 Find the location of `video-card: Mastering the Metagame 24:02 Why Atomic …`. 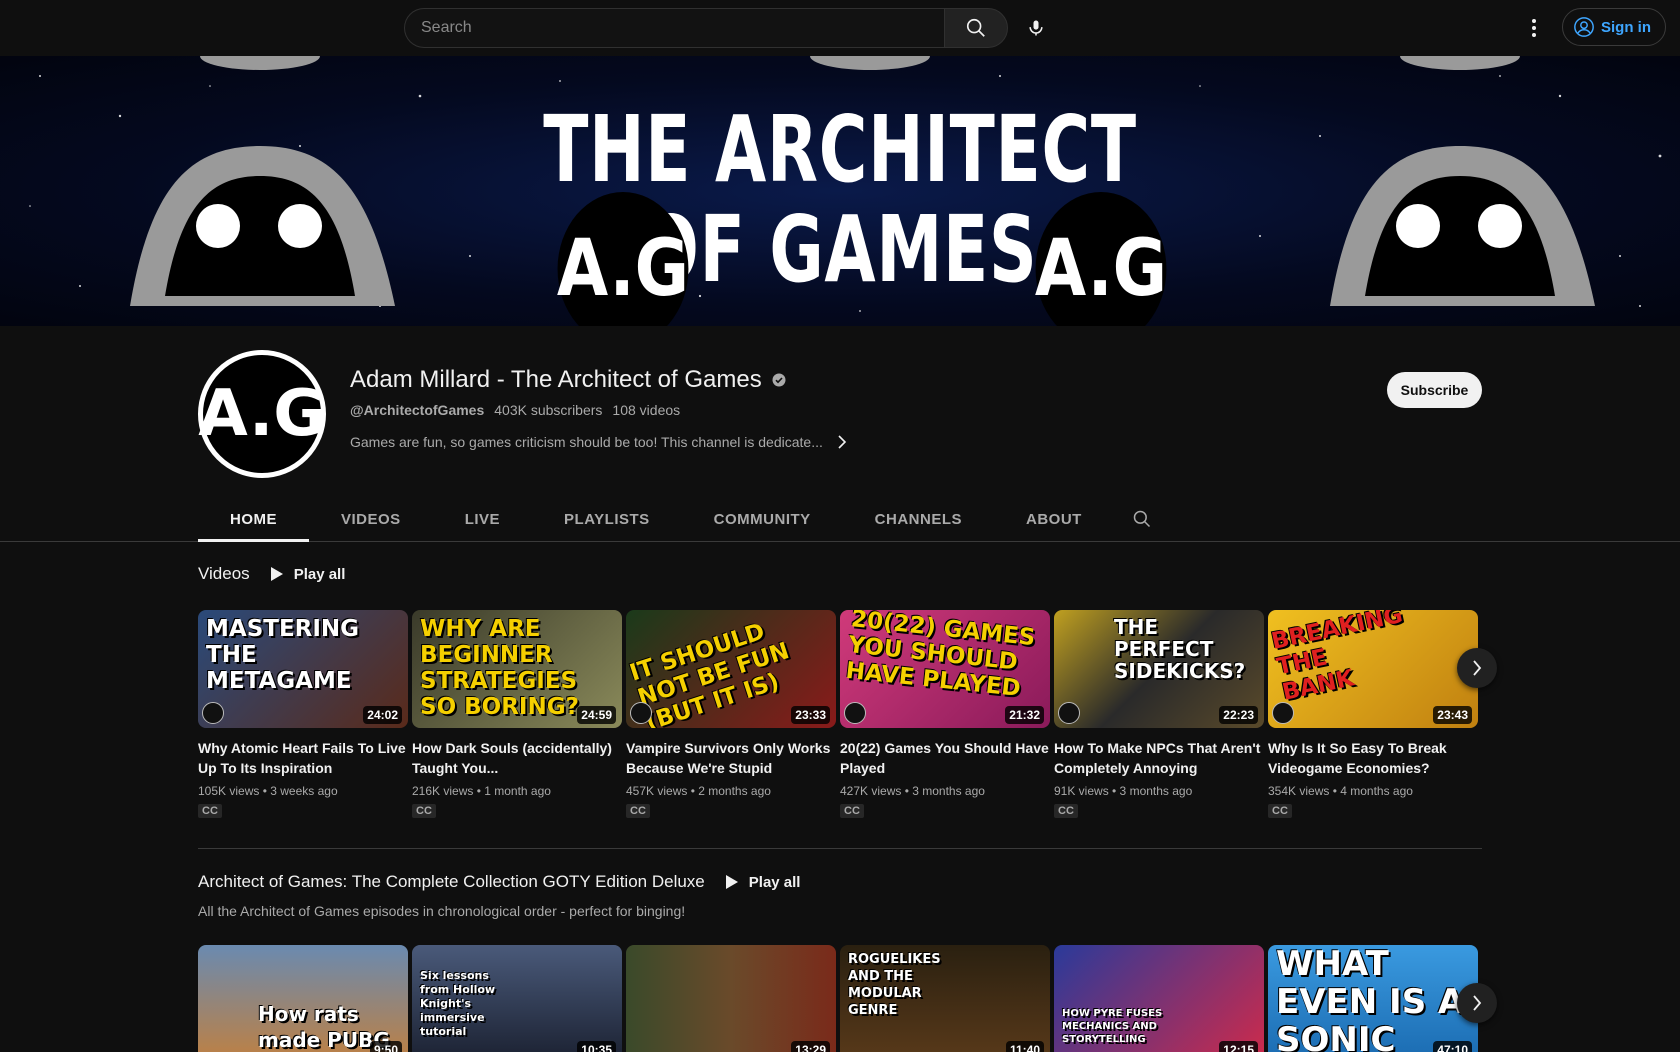

video-card: Mastering the Metagame 24:02 Why Atomic … is located at coordinates (303, 714).